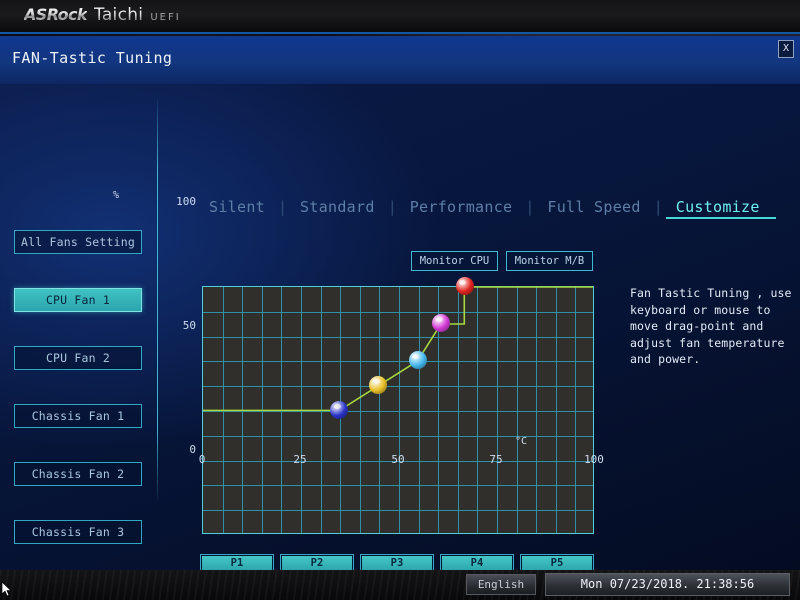 The height and width of the screenshot is (600, 800). What do you see at coordinates (317, 563) in the screenshot?
I see `point-box-title: P2` at bounding box center [317, 563].